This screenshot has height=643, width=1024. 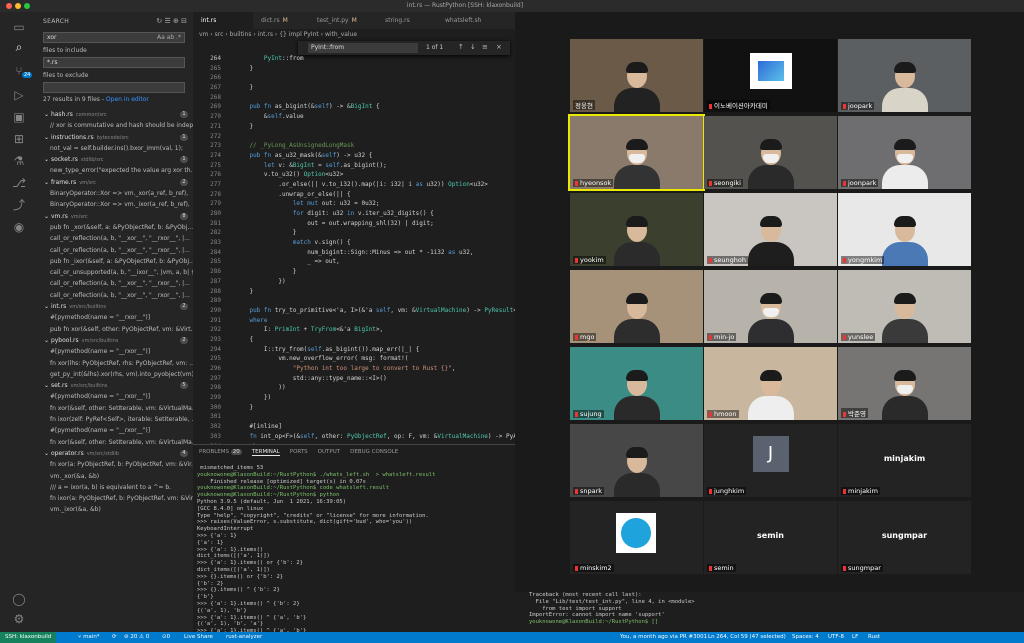 What do you see at coordinates (176, 21) in the screenshot?
I see `new-search-editor-icon: ⊕` at bounding box center [176, 21].